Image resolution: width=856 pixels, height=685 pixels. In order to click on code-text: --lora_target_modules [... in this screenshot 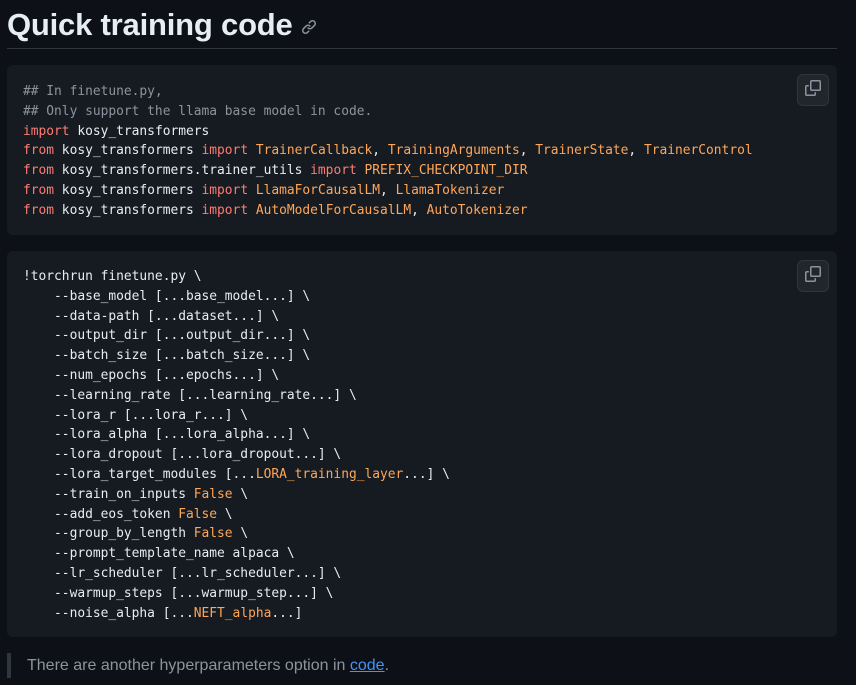, I will do `click(139, 474)`.